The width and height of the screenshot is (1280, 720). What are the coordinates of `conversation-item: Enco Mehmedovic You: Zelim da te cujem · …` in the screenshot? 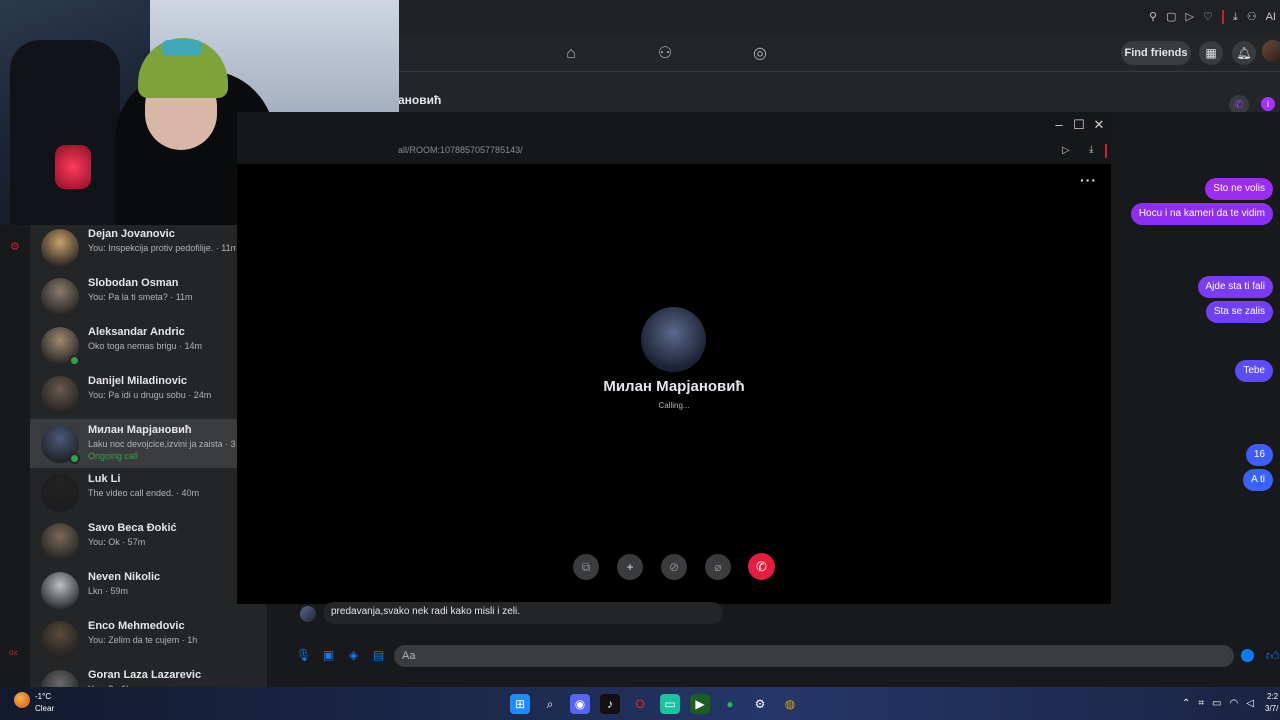 It's located at (133, 639).